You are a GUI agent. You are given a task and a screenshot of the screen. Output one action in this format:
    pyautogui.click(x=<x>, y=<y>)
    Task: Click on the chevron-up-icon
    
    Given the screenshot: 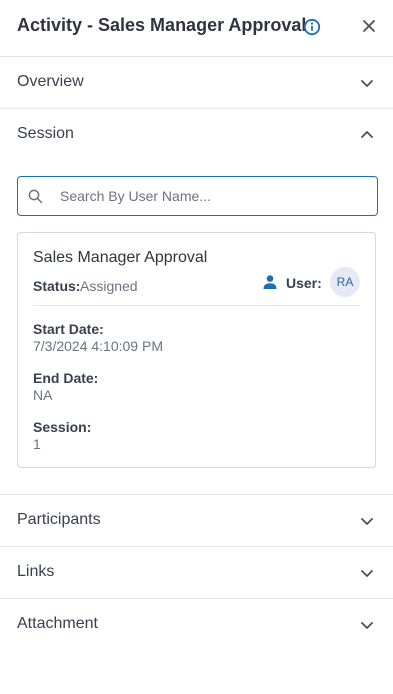 What is the action you would take?
    pyautogui.click(x=367, y=134)
    